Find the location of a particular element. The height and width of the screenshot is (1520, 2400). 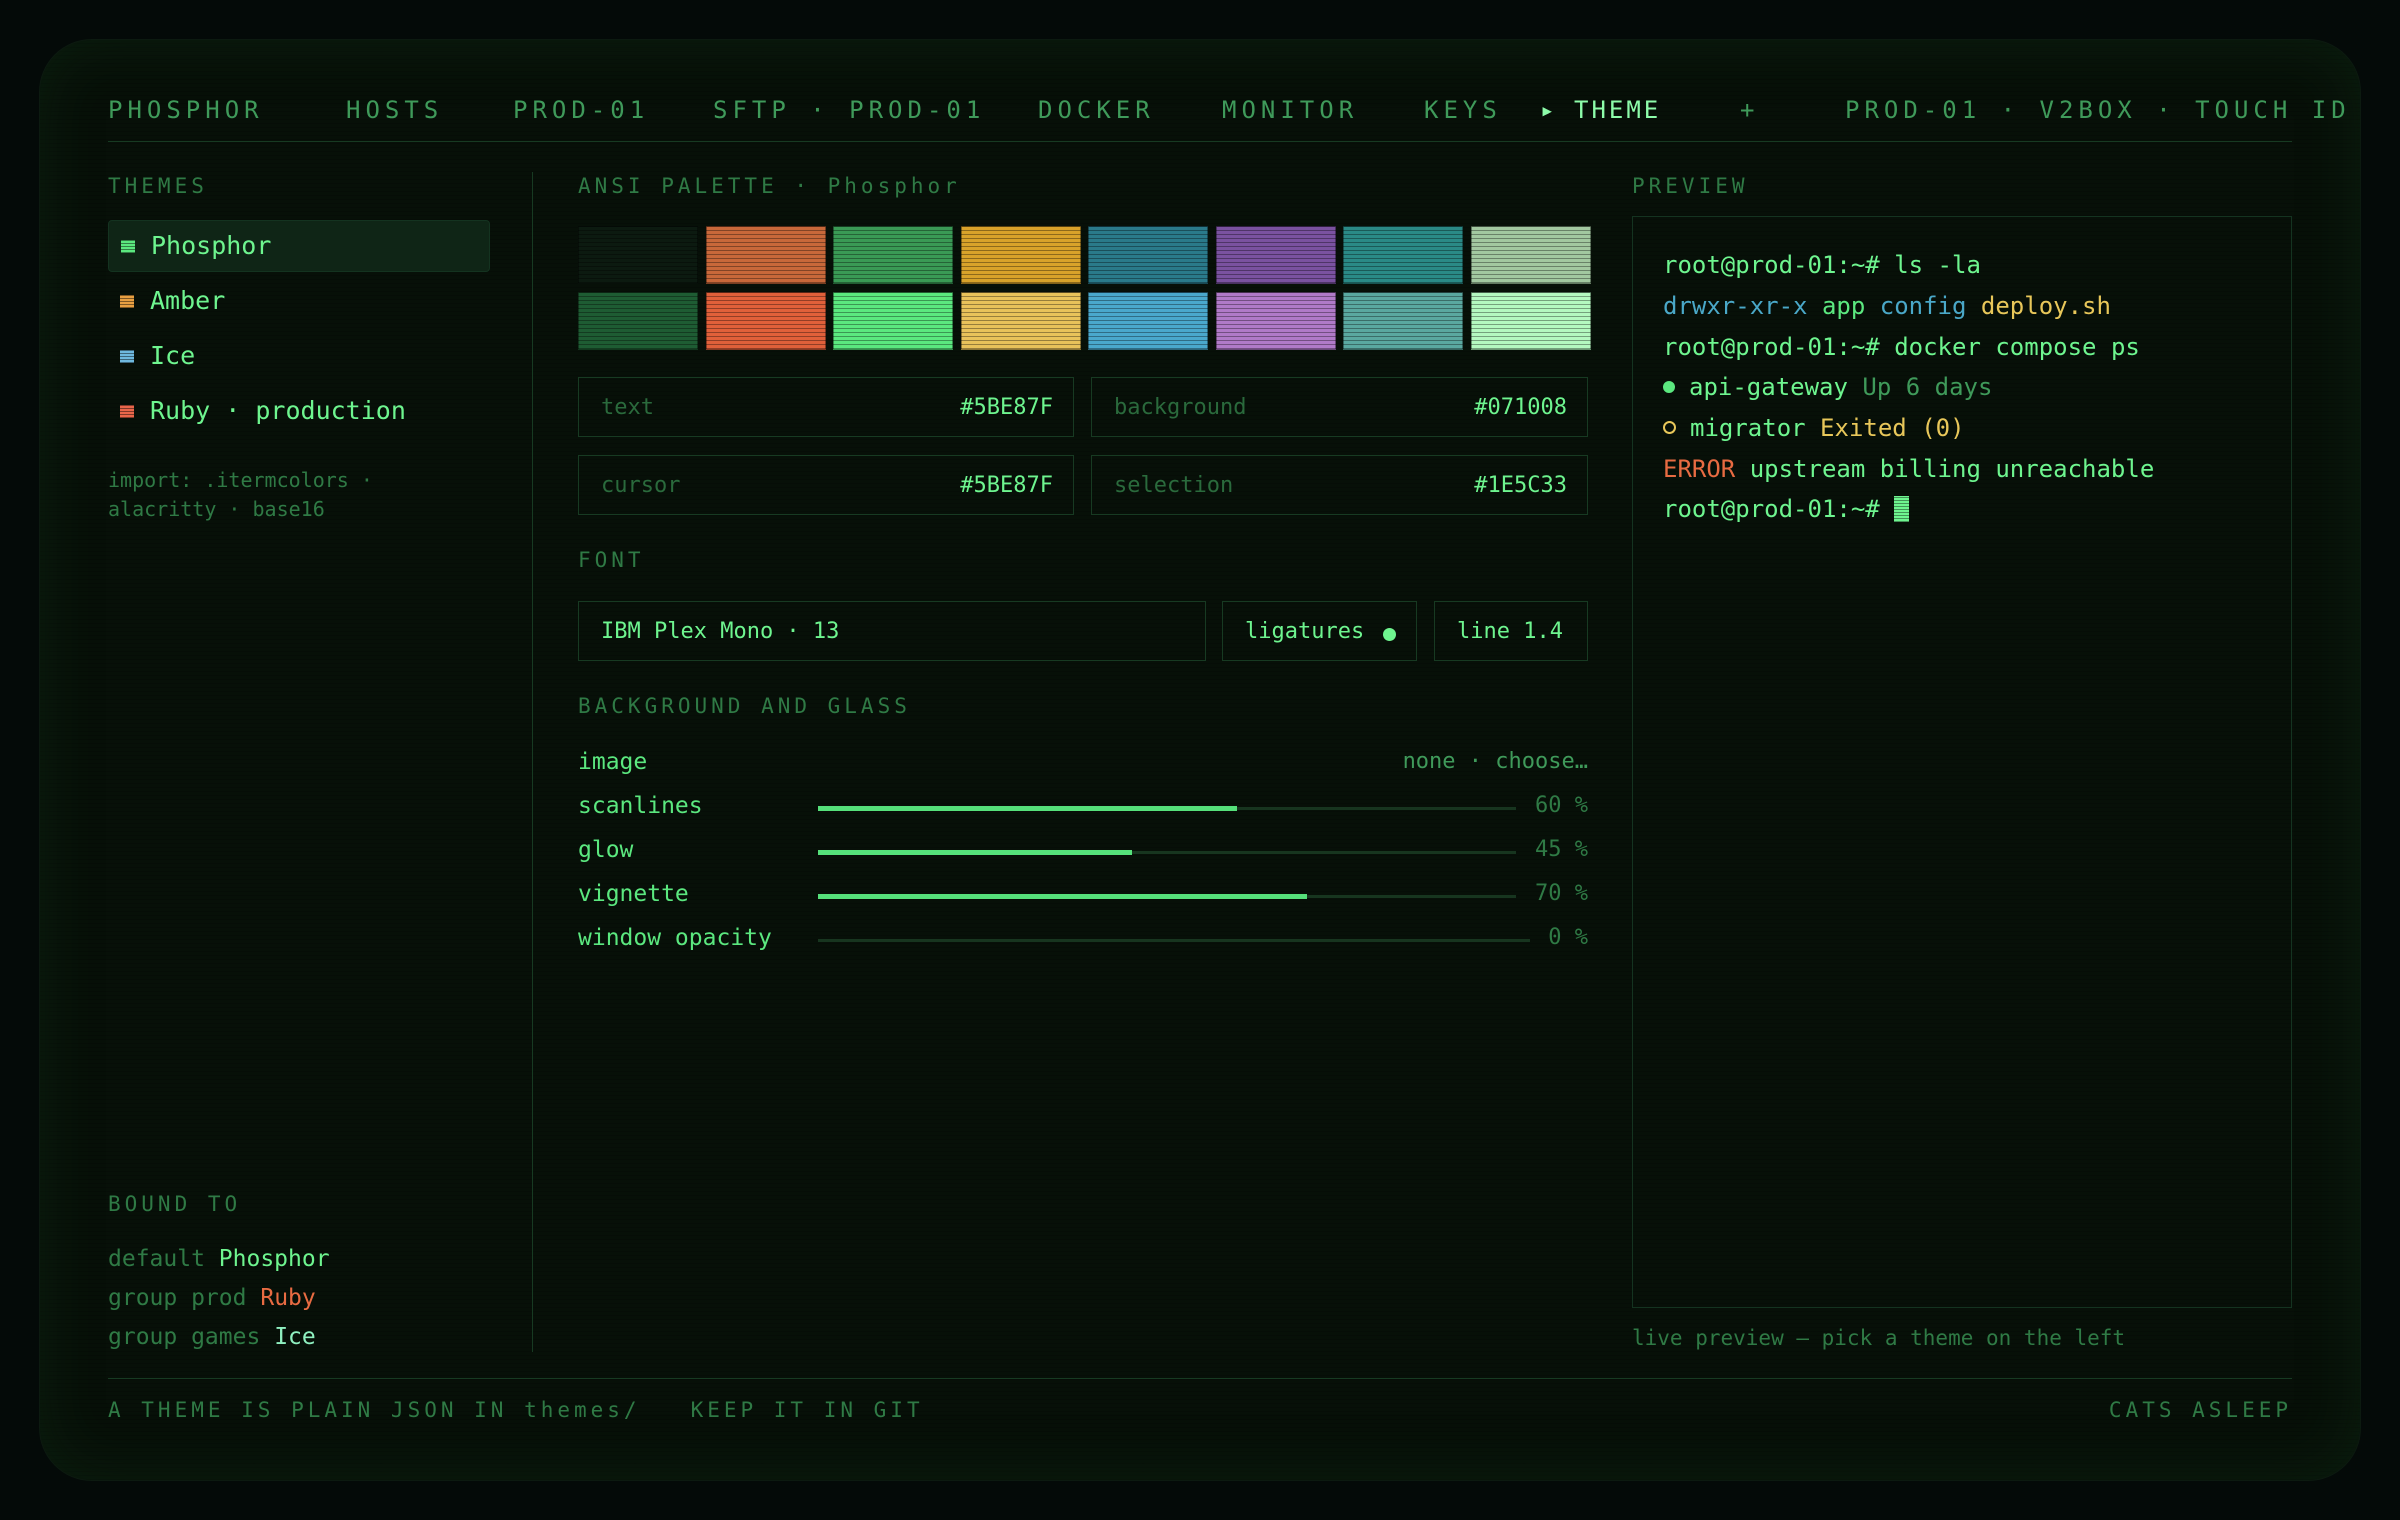

selection-color-field: selection #1E5C33 is located at coordinates (1339, 485).